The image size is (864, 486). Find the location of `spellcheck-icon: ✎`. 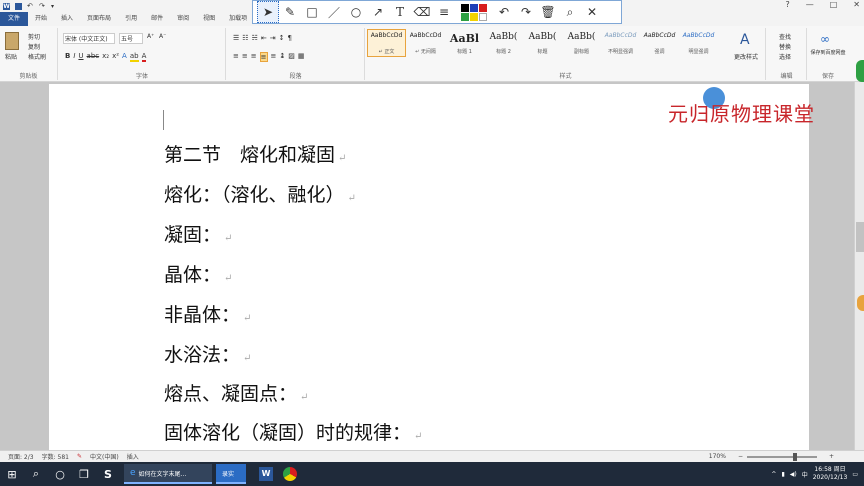

spellcheck-icon: ✎ is located at coordinates (79, 456).